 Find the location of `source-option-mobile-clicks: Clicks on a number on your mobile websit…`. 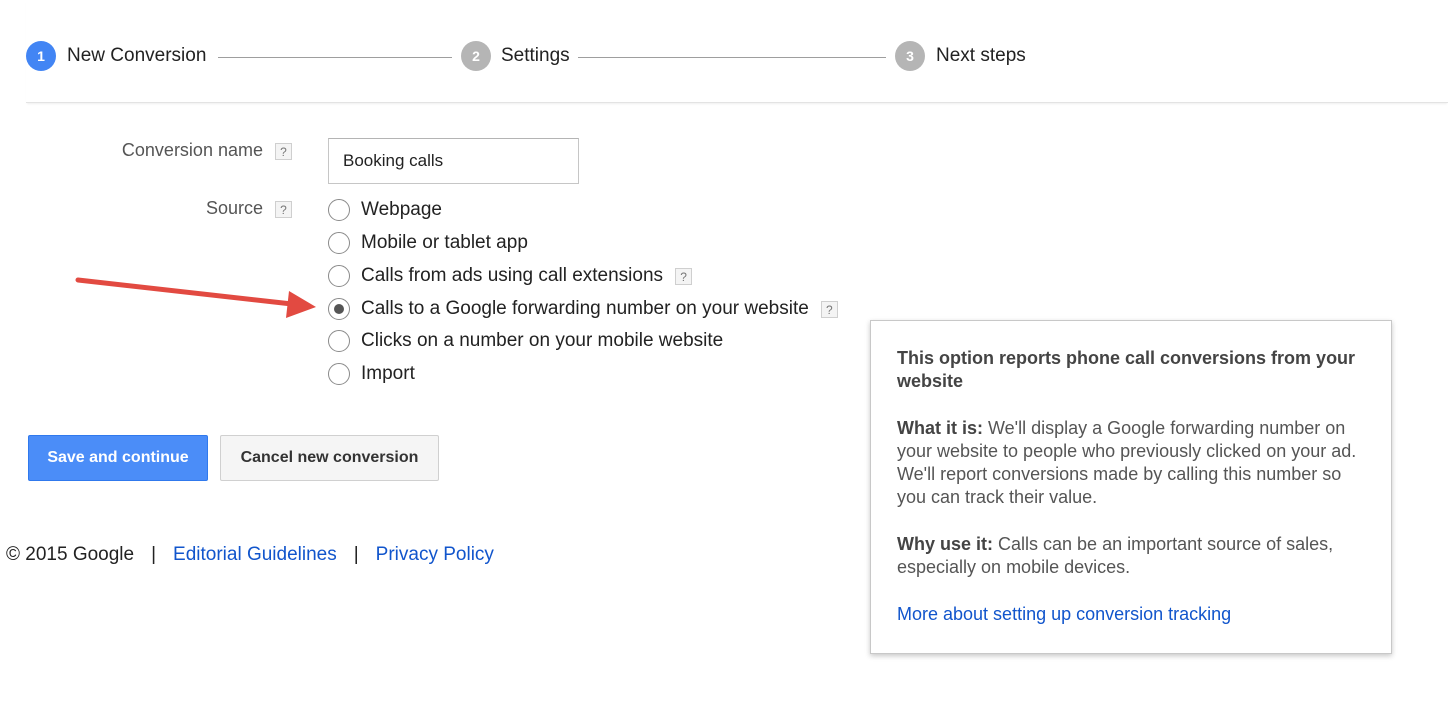

source-option-mobile-clicks: Clicks on a number on your mobile websit… is located at coordinates (525, 341).